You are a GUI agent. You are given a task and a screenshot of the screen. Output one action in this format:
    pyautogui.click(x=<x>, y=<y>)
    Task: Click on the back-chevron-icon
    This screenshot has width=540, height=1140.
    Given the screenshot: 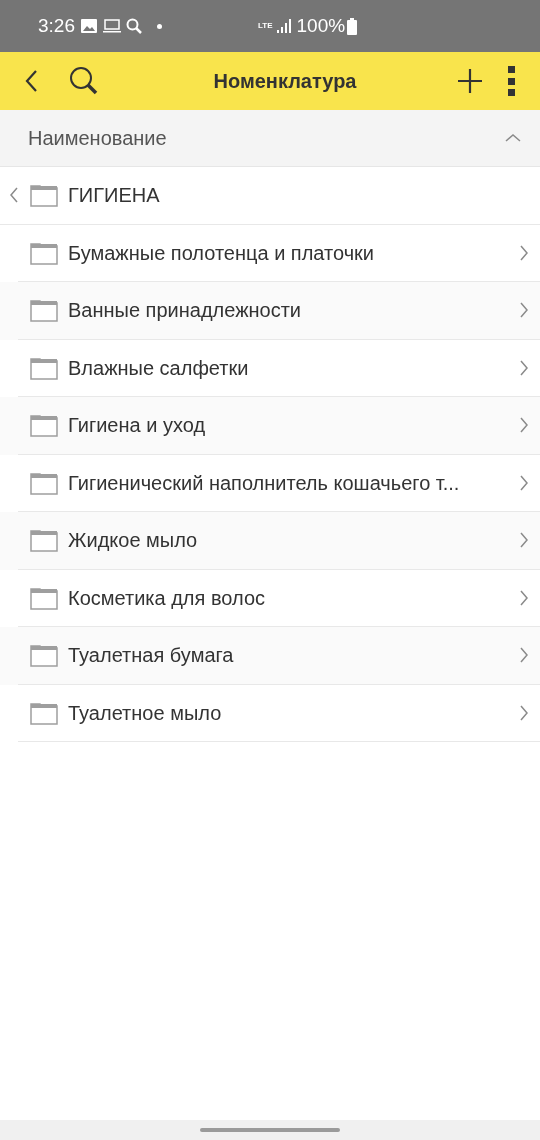 What is the action you would take?
    pyautogui.click(x=14, y=195)
    